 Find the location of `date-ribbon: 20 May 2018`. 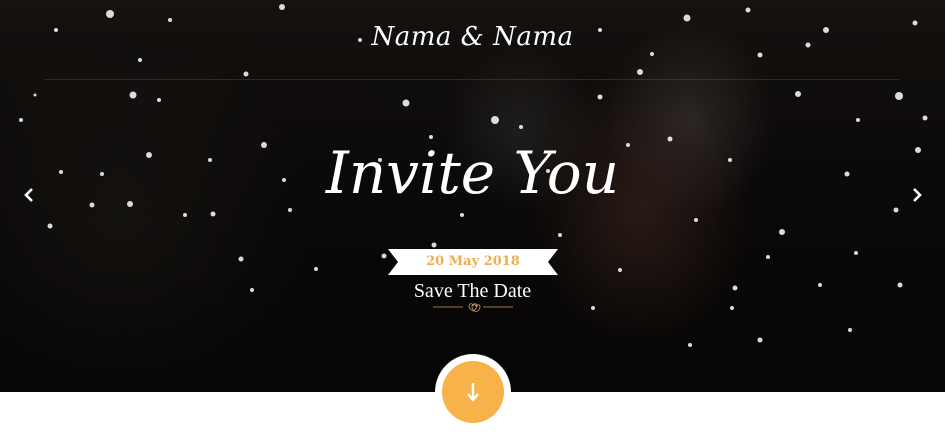

date-ribbon: 20 May 2018 is located at coordinates (473, 262).